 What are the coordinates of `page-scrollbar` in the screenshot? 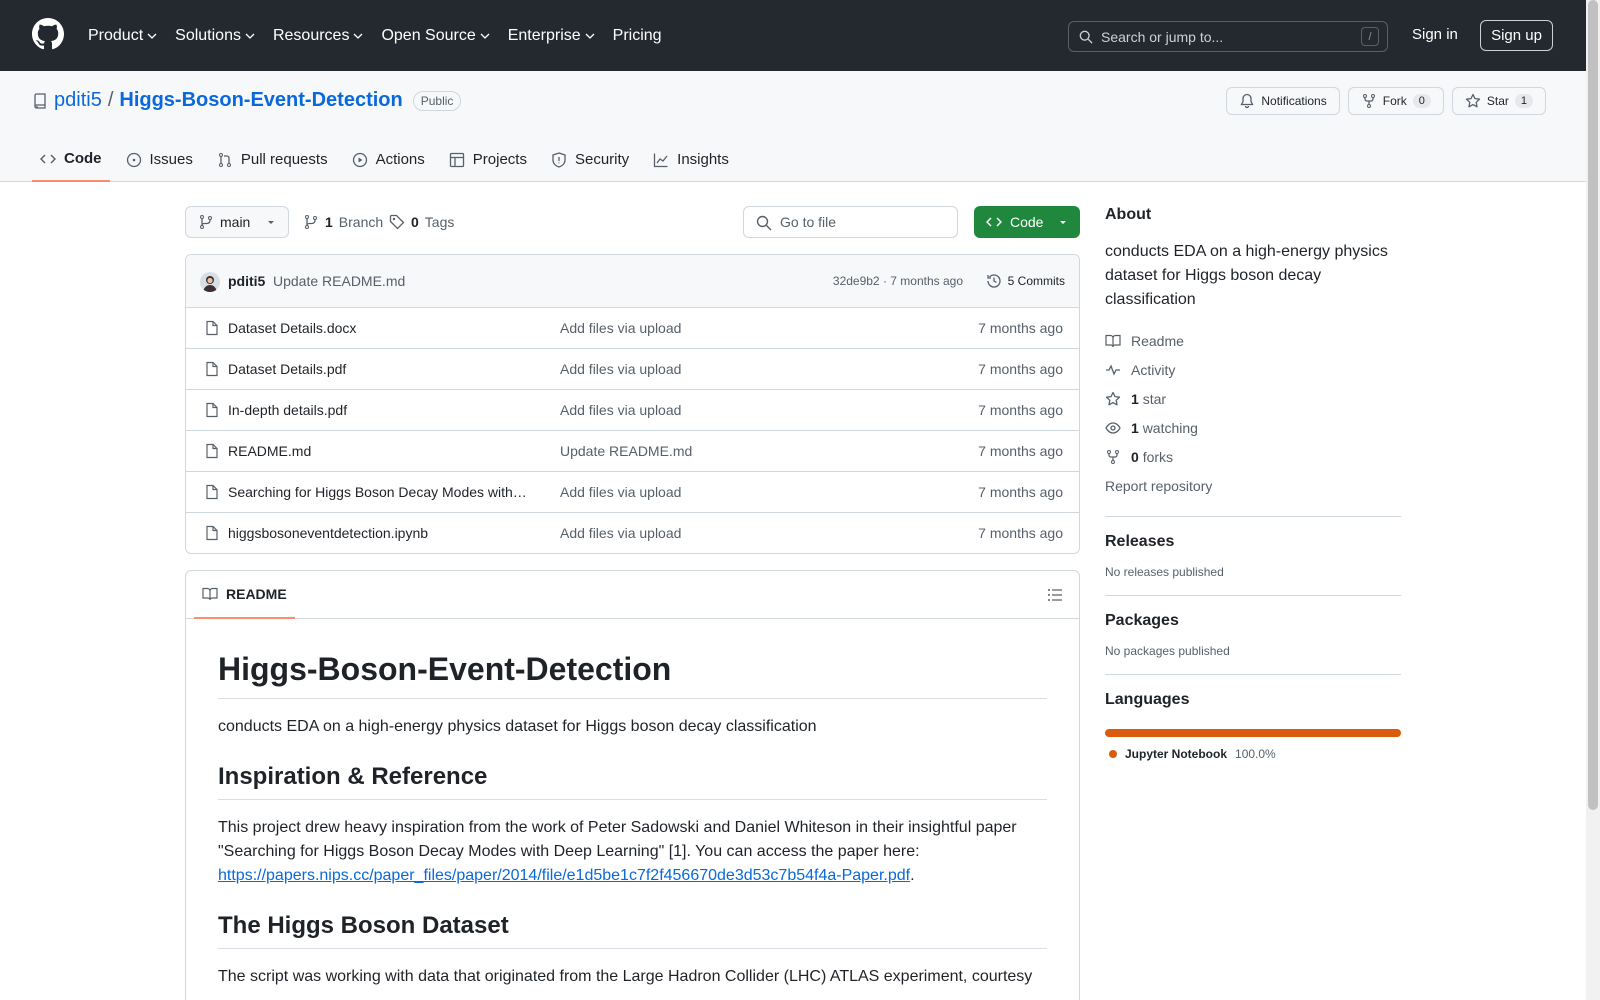 It's located at (1593, 500).